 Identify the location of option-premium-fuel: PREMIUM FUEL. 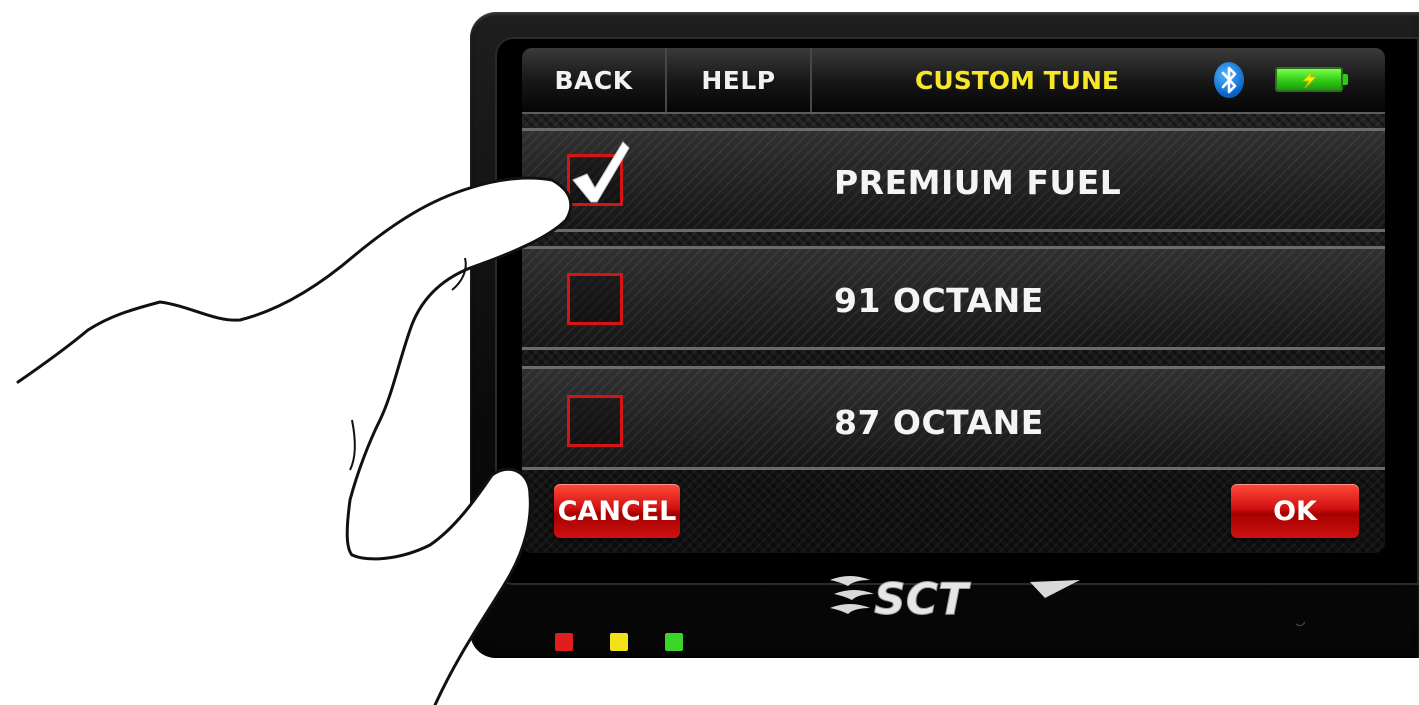
(953, 180).